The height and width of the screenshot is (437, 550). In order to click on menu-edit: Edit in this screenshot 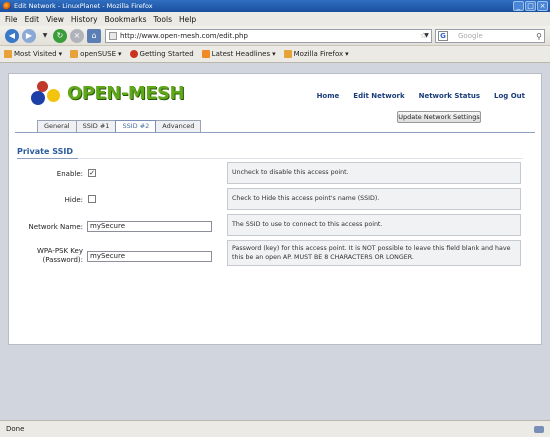, I will do `click(32, 19)`.